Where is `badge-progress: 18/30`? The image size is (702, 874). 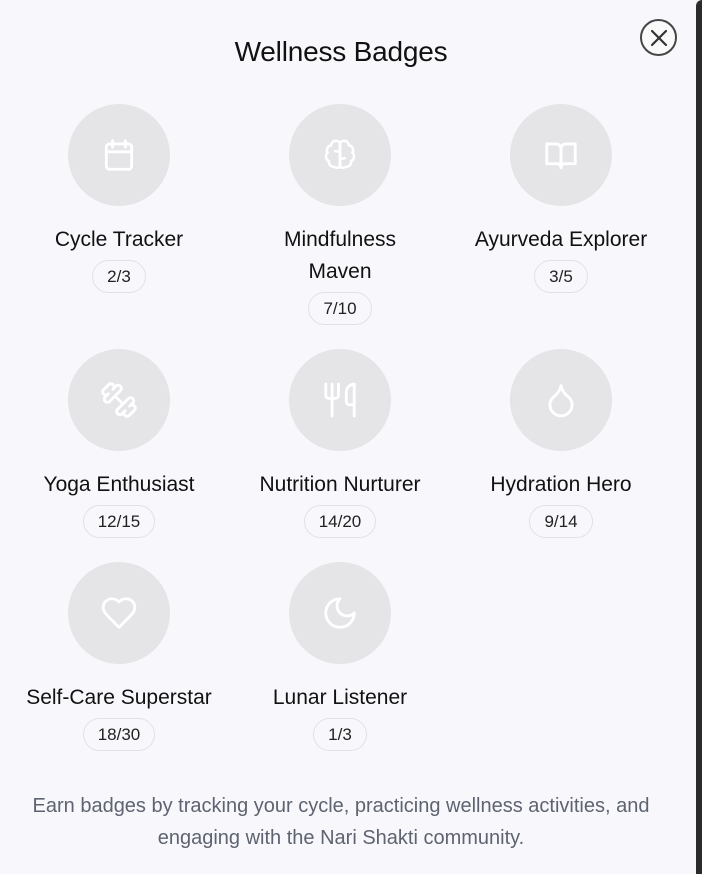 badge-progress: 18/30 is located at coordinates (119, 734).